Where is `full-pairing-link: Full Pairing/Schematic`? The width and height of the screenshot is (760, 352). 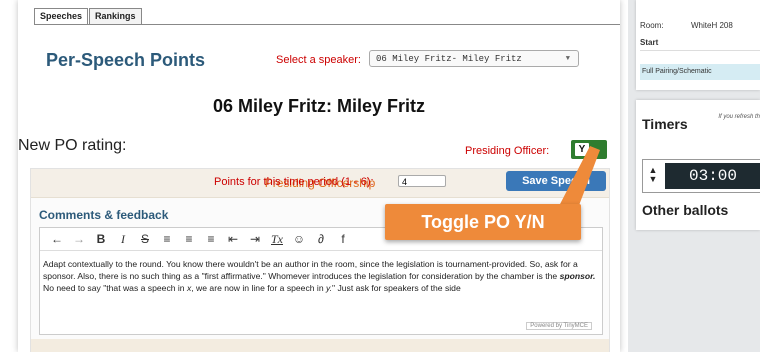 full-pairing-link: Full Pairing/Schematic is located at coordinates (700, 72).